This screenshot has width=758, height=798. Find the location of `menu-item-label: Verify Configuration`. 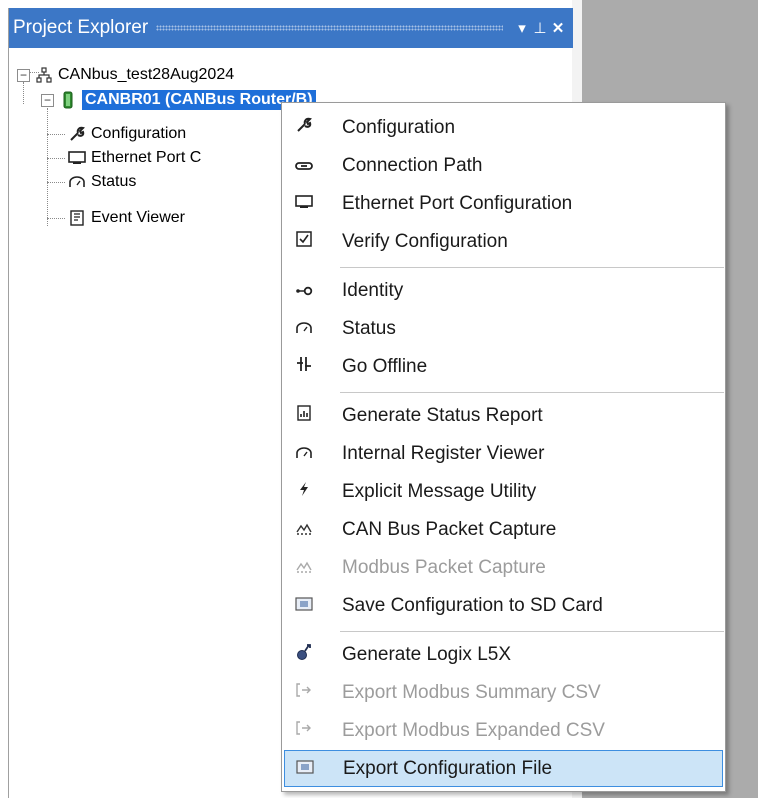

menu-item-label: Verify Configuration is located at coordinates (425, 241).